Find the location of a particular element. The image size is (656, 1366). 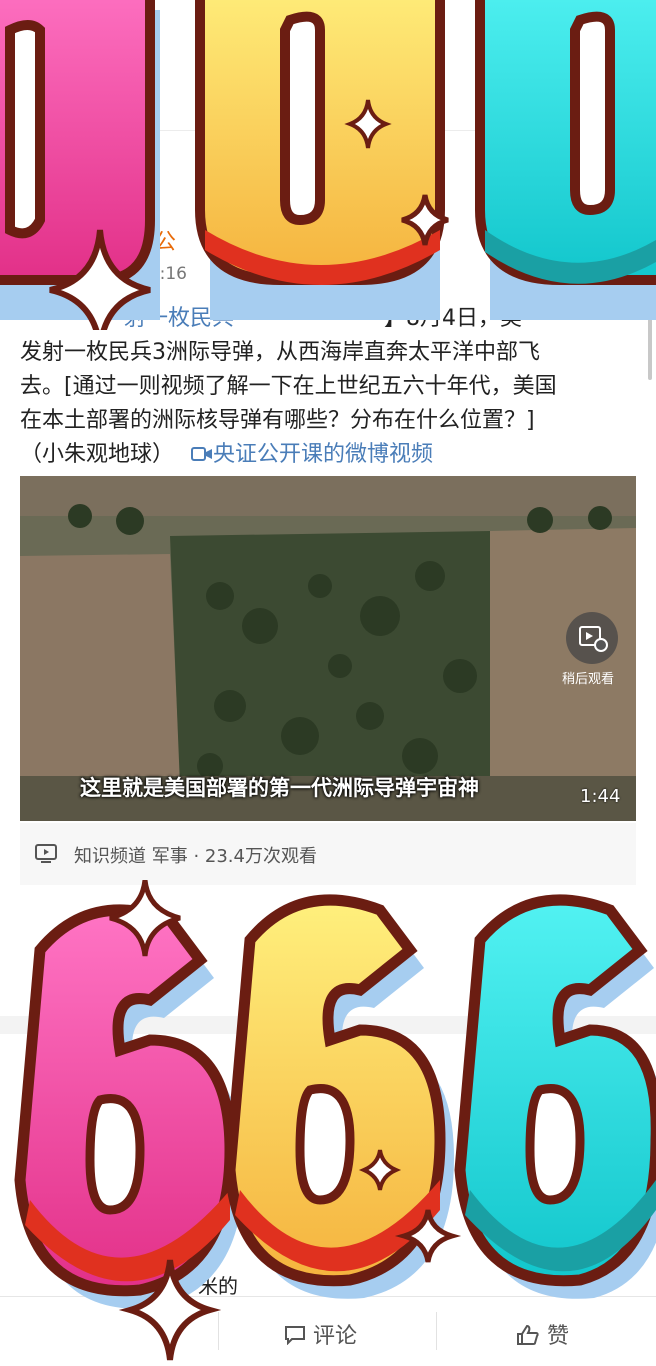

video-meta-row: 知识频道 军事 · 23.4万次观看 is located at coordinates (328, 854).